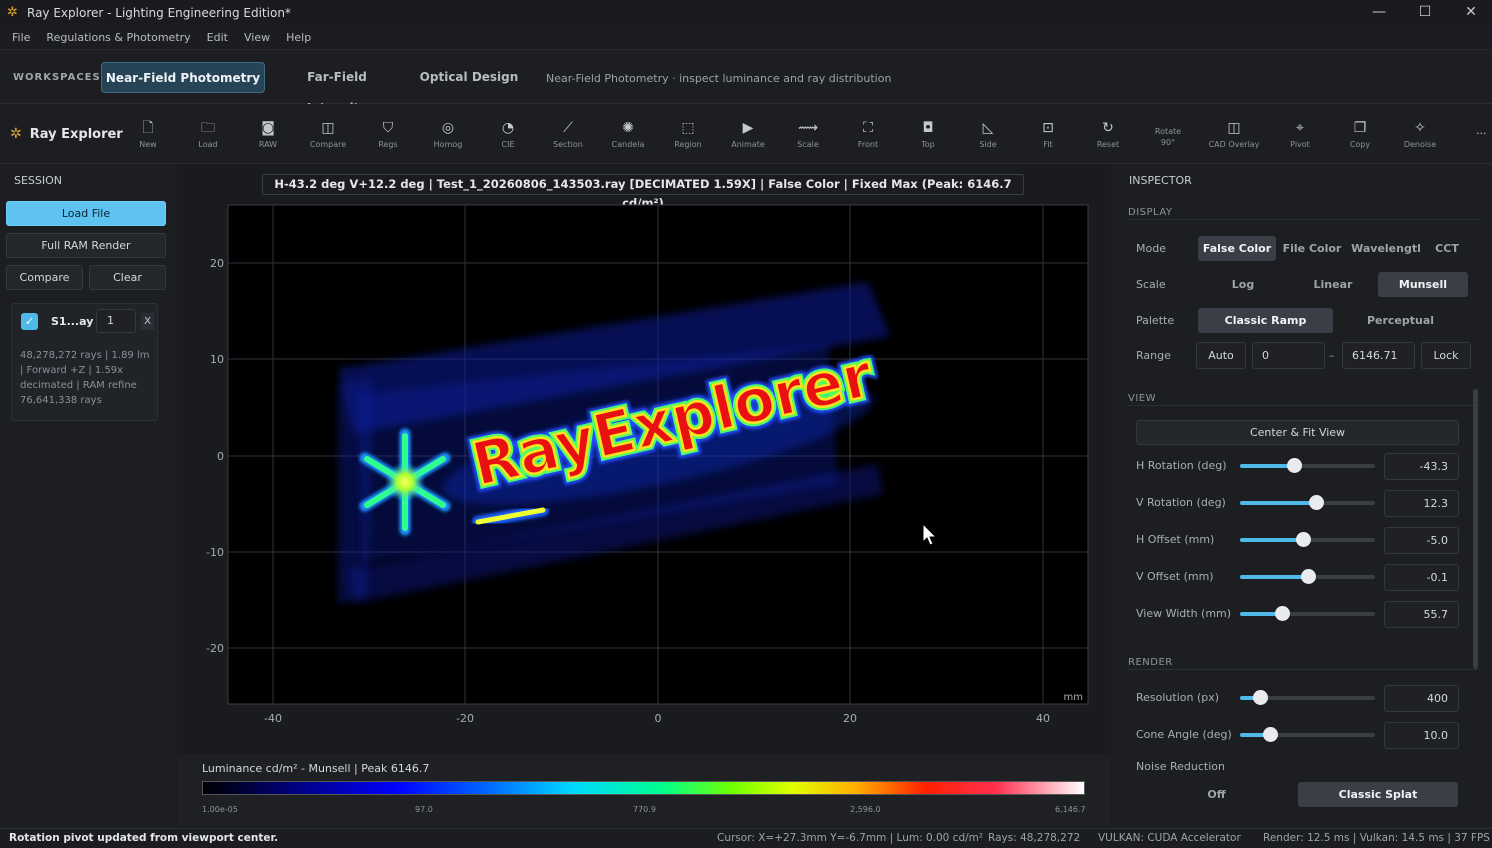 The image size is (1492, 848). What do you see at coordinates (86, 245) in the screenshot?
I see `full-ram-render-button: Full RAM Render` at bounding box center [86, 245].